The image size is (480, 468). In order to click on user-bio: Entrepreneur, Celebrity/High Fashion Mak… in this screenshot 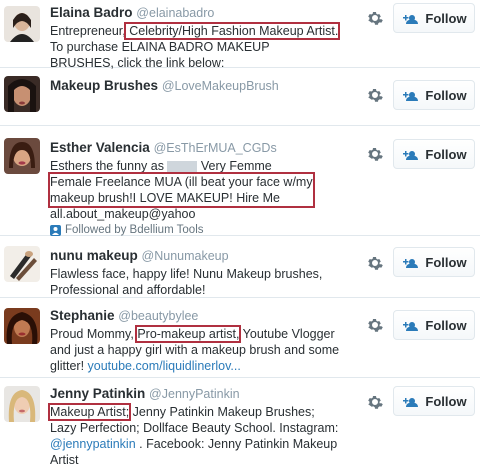, I will do `click(200, 46)`.